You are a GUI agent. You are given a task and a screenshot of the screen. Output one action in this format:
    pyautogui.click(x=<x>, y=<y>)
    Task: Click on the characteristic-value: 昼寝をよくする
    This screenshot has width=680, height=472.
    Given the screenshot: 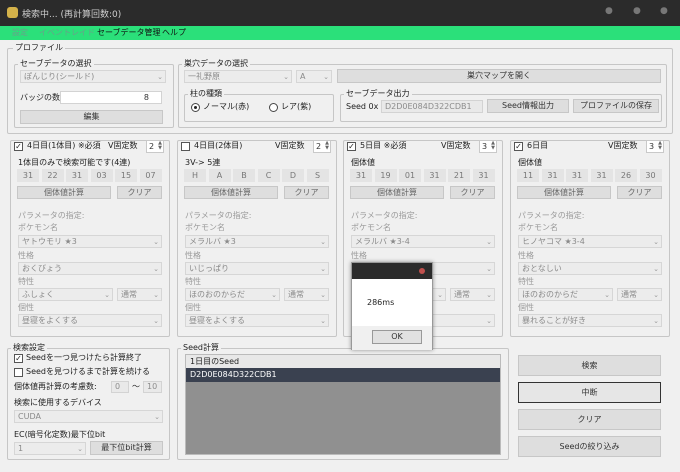 What is the action you would take?
    pyautogui.click(x=50, y=320)
    